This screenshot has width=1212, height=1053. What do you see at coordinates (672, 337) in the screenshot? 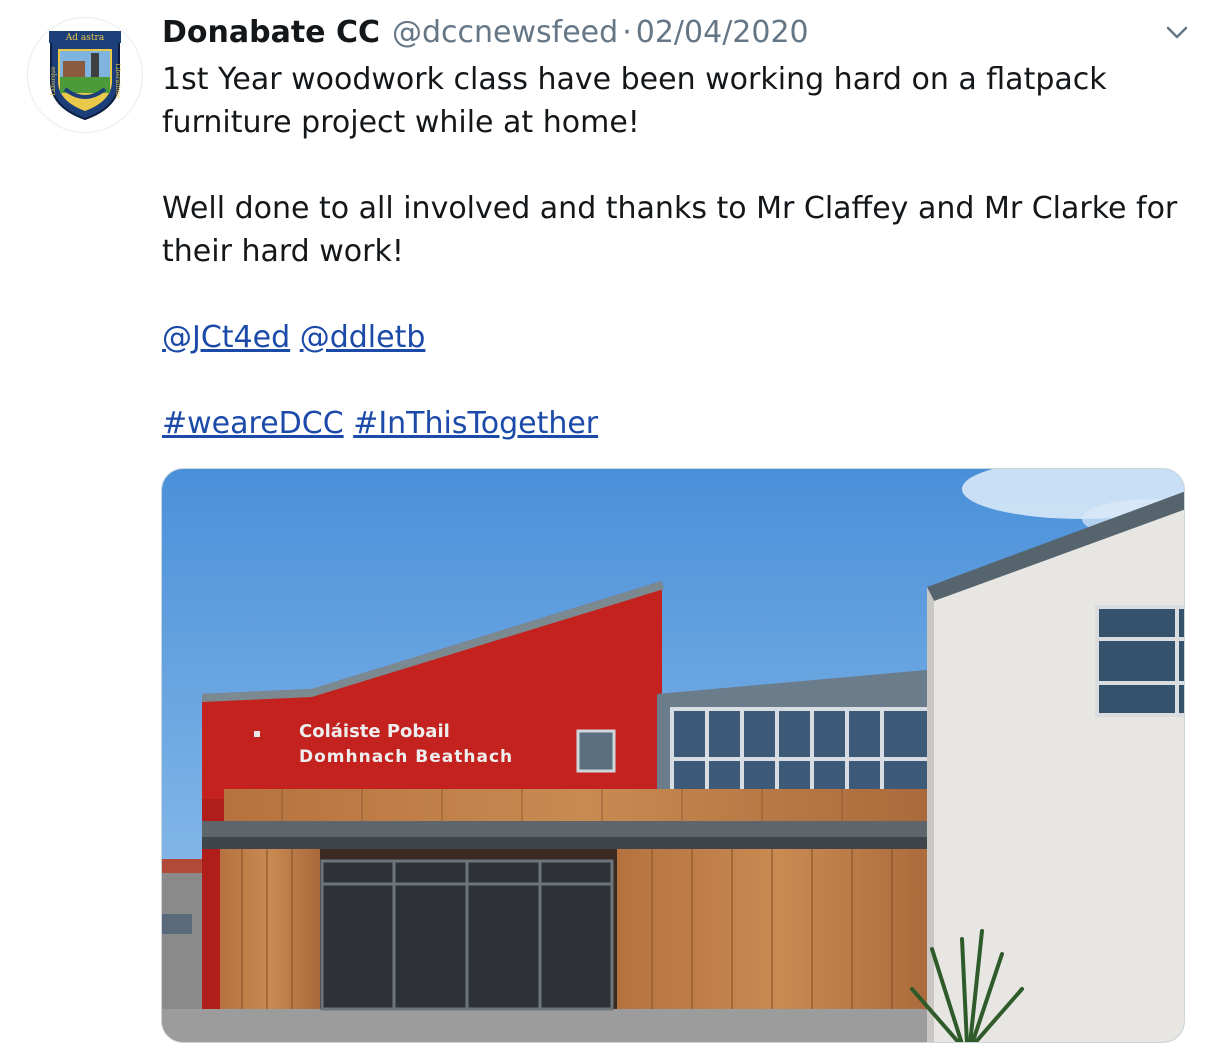
I see `mentions-line: @JCt4ed @ddletb` at bounding box center [672, 337].